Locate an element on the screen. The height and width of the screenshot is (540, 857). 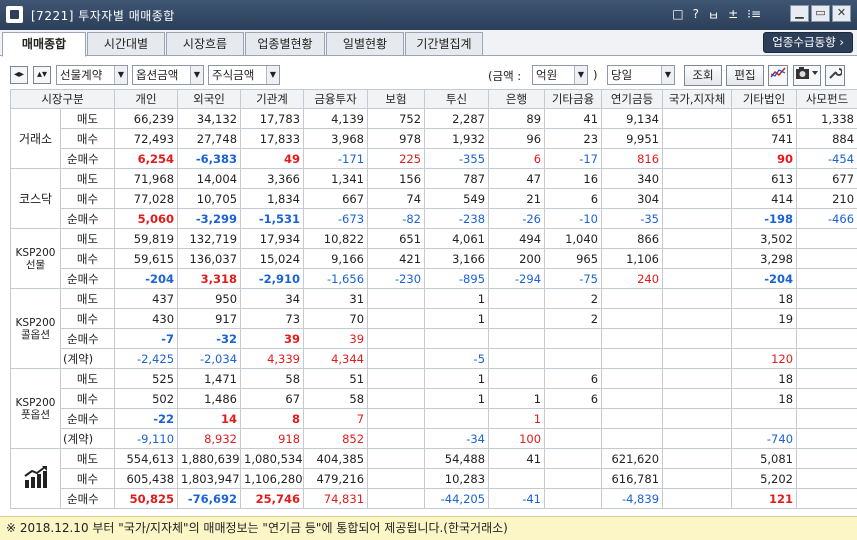
table-row: 매수 77,028 10,705 1,834 667 74 549 21 6 304 414 210 is located at coordinates (434, 198).